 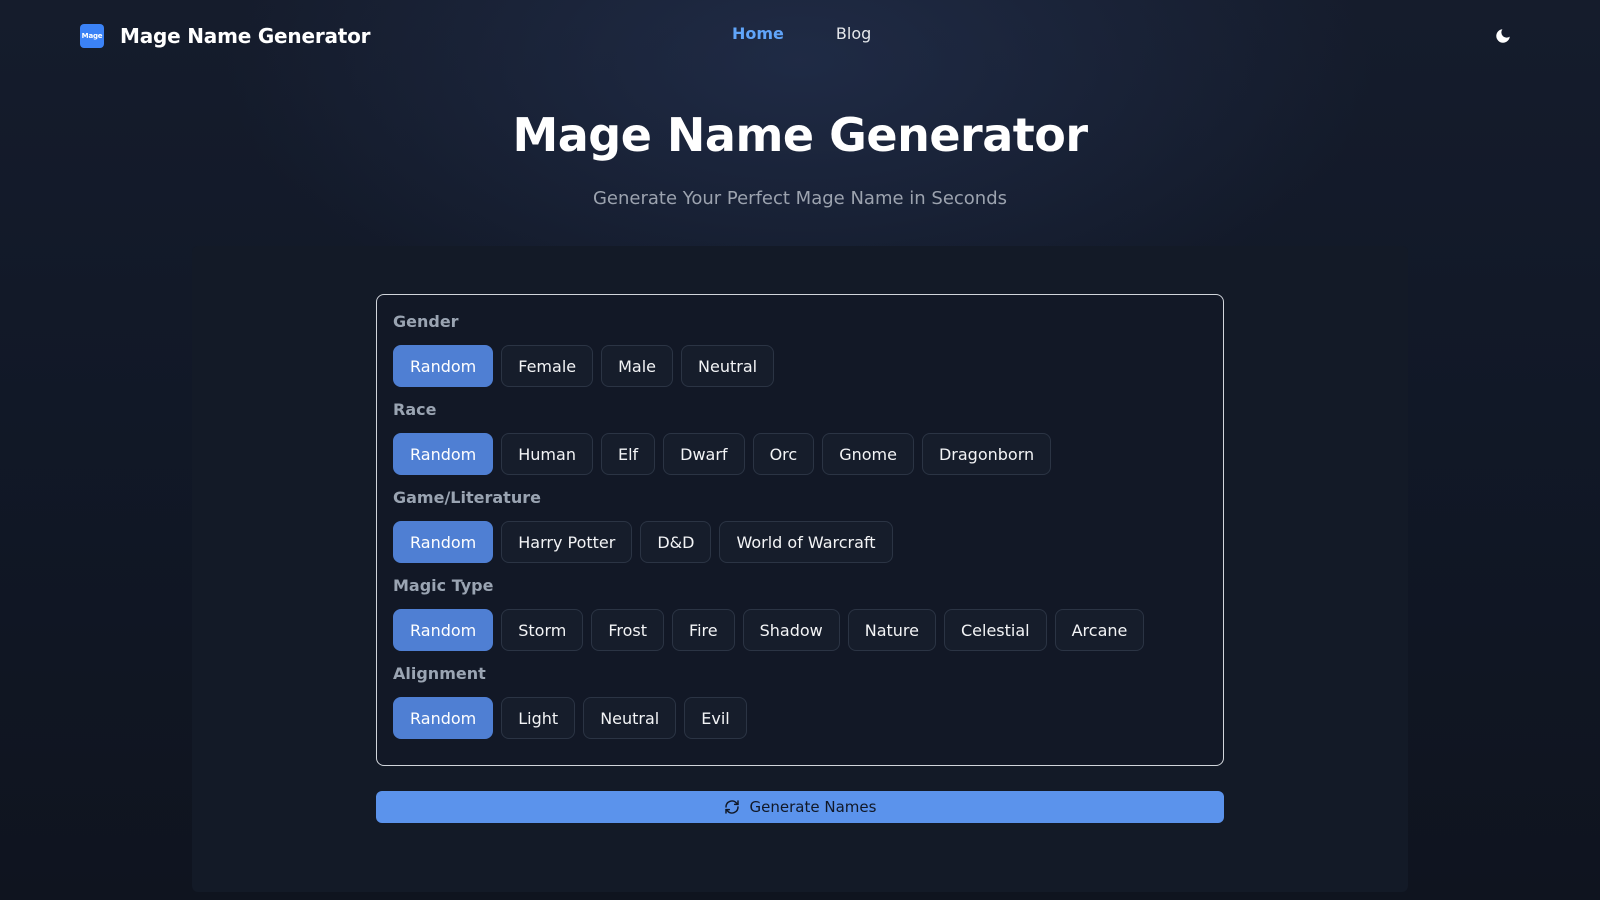 I want to click on race-label: Race, so click(x=415, y=409).